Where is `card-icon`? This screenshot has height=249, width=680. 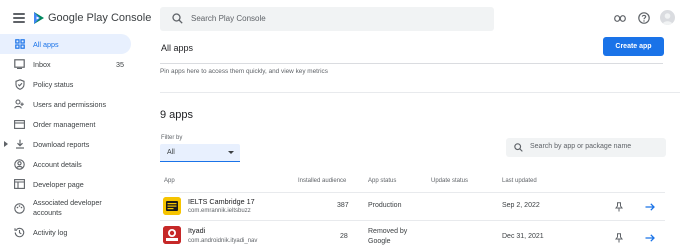 card-icon is located at coordinates (19, 124).